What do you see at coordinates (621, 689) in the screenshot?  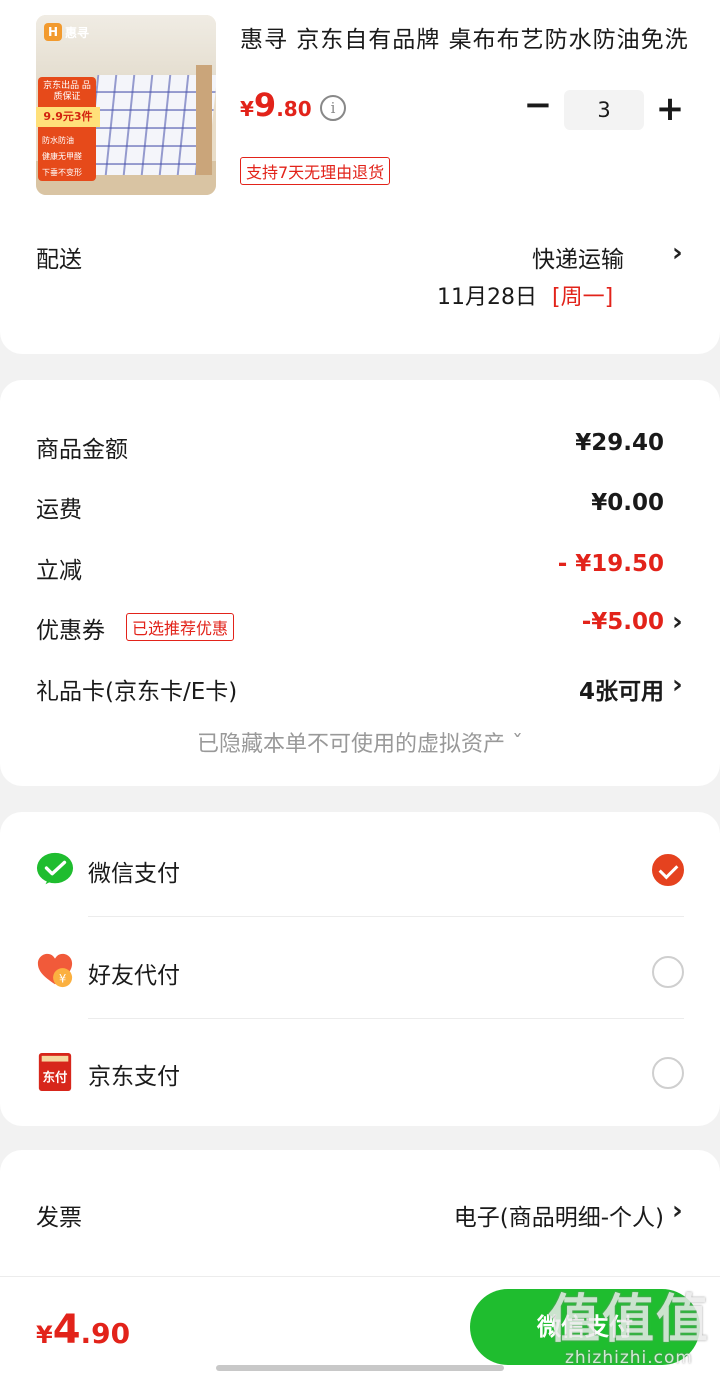 I see `giftcard-value: 4张可用` at bounding box center [621, 689].